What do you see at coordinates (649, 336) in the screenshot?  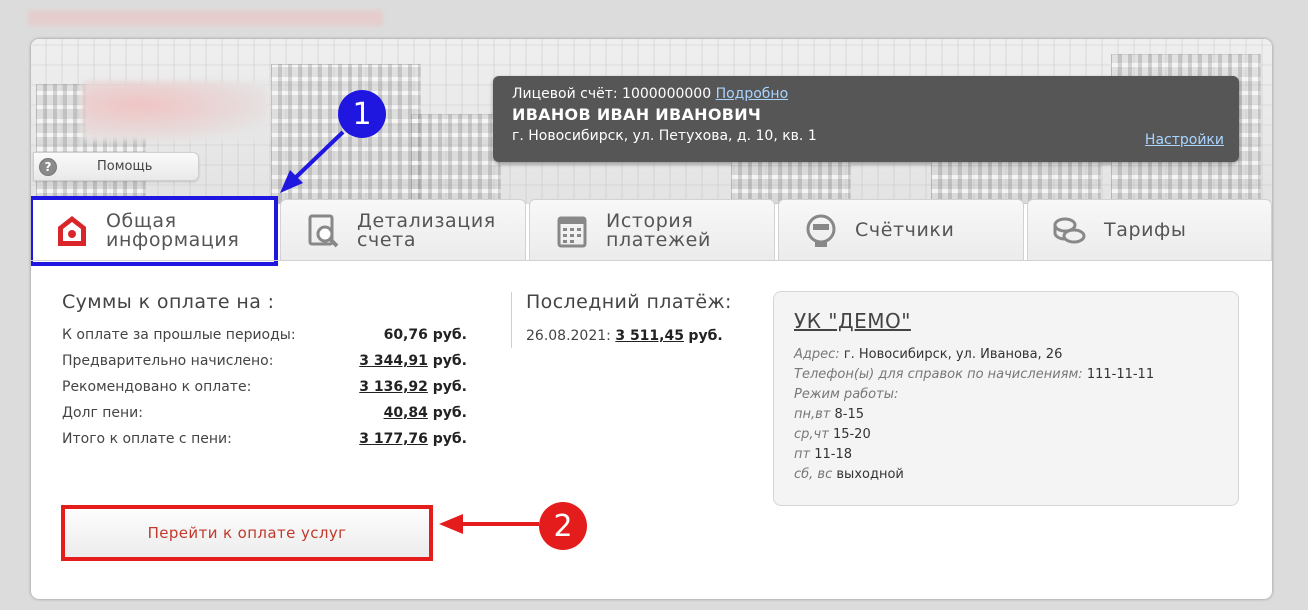 I see `last-payment-amount: 3 511,45` at bounding box center [649, 336].